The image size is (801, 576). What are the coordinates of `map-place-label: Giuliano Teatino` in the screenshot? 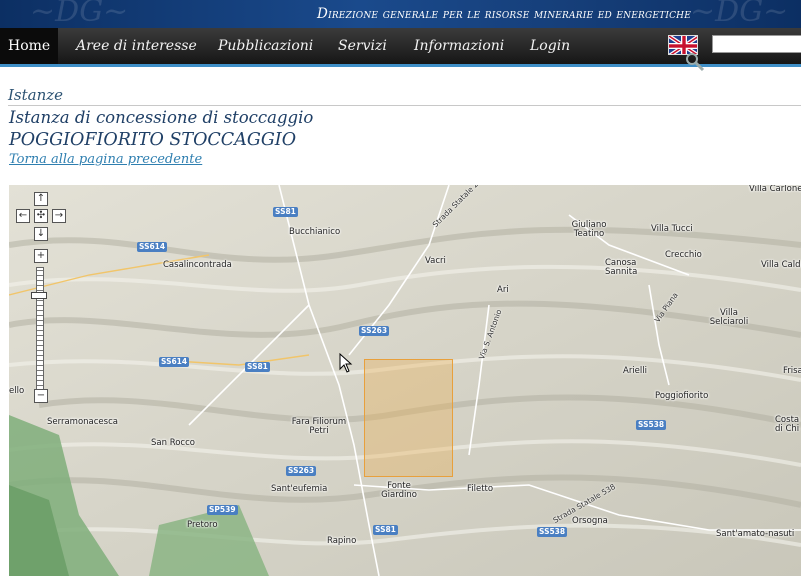 It's located at (589, 229).